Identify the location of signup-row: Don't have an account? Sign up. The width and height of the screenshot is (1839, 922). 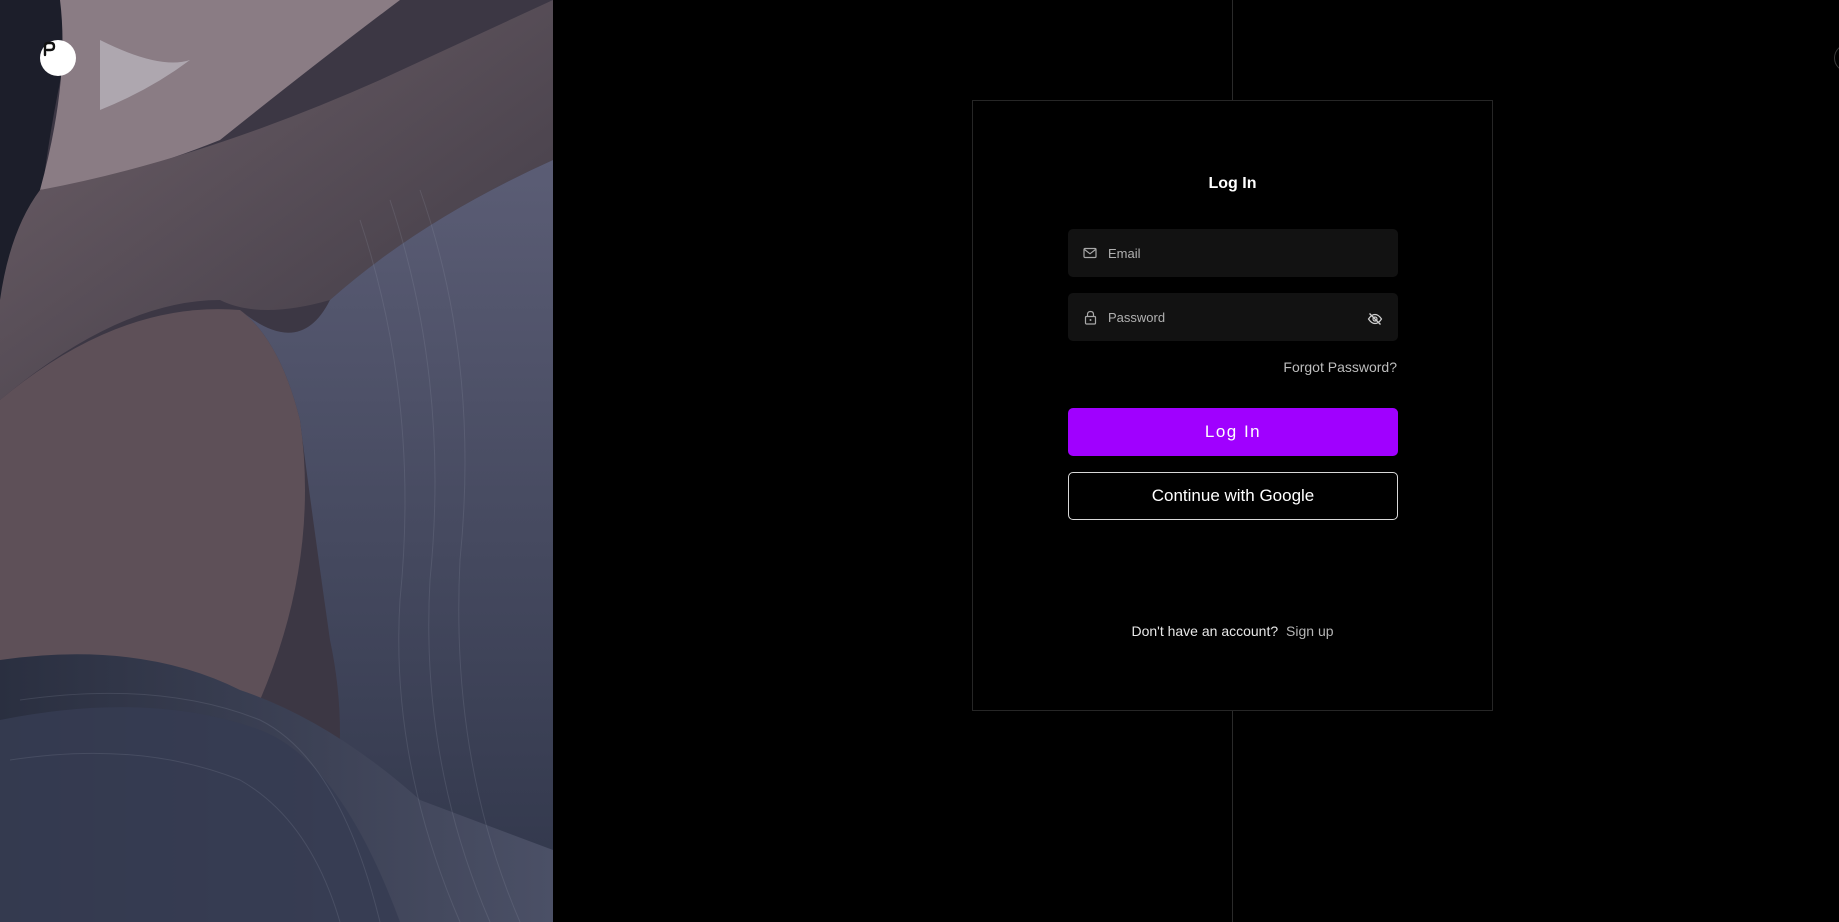
(1232, 631).